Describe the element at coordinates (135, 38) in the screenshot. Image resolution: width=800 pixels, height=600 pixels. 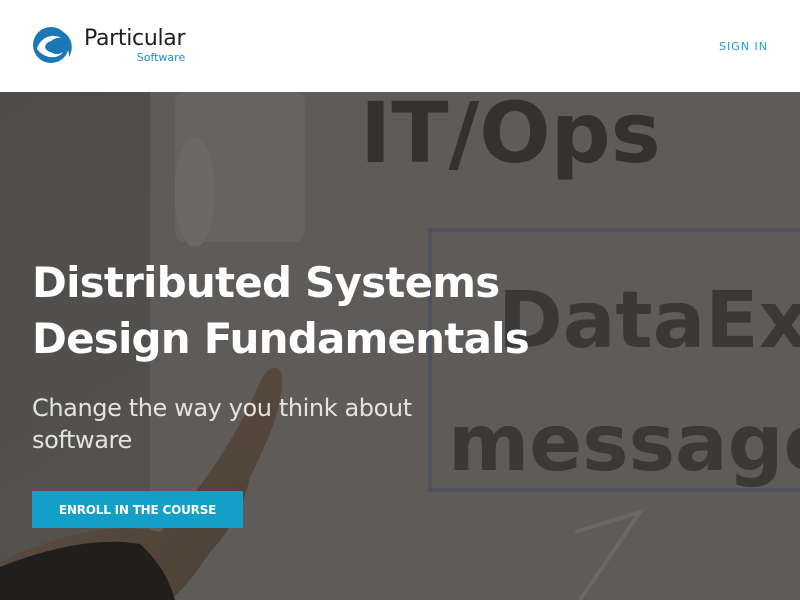
I see `logo-name: Particular` at that location.